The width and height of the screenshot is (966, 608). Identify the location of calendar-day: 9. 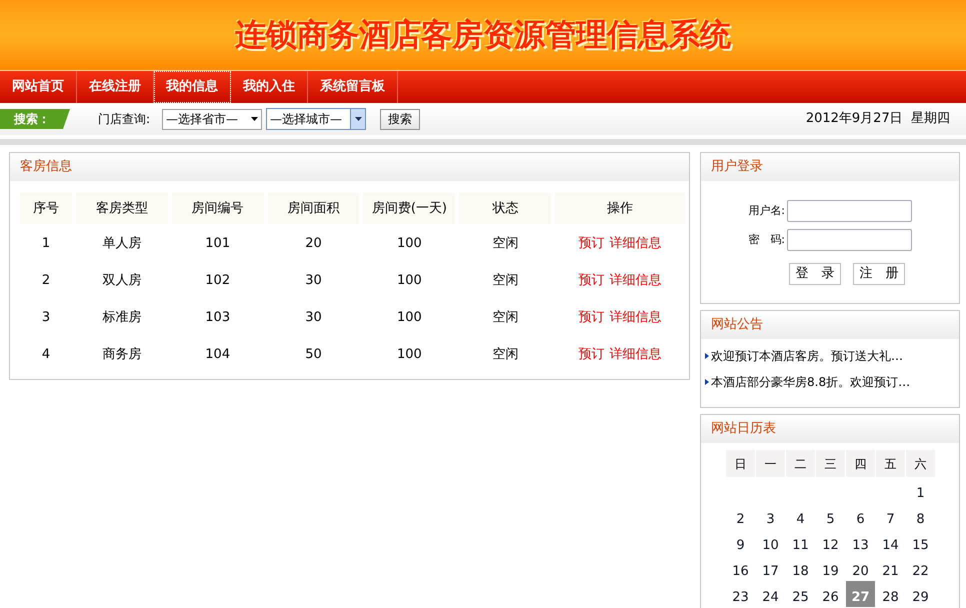
(740, 542).